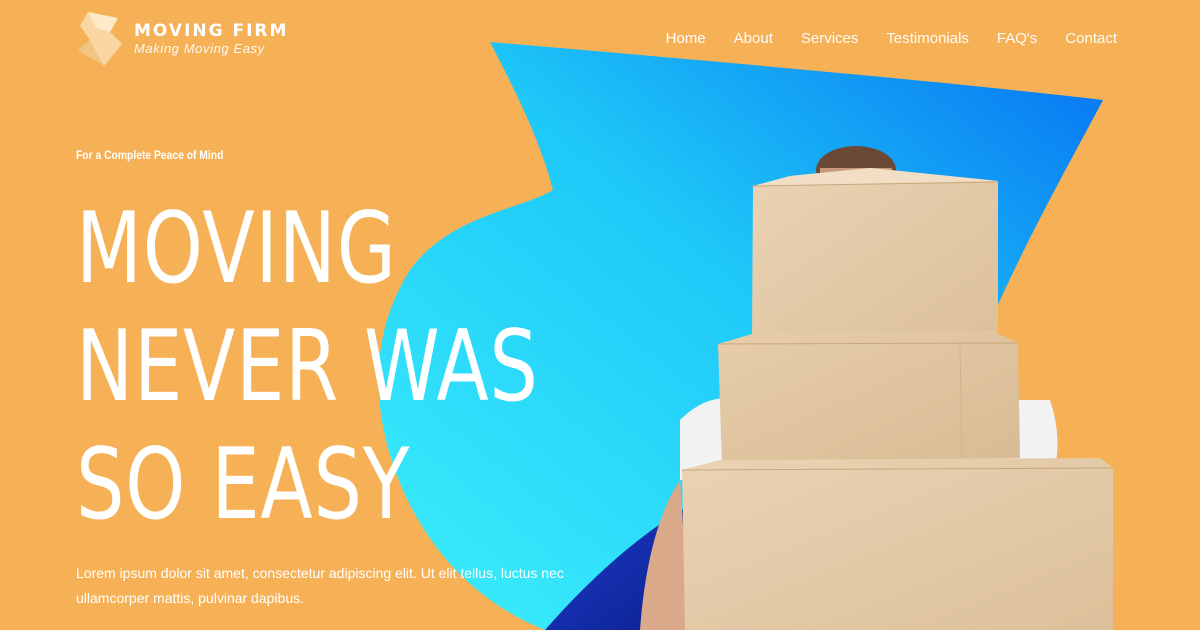  I want to click on brand-name: MOVING FIRM, so click(211, 31).